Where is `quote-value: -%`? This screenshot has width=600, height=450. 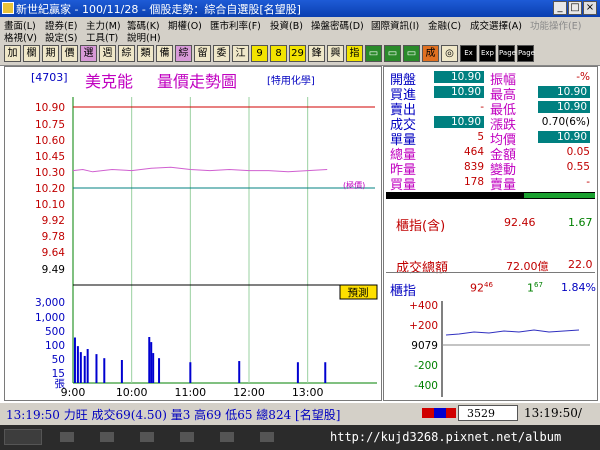 quote-value: -% is located at coordinates (583, 77).